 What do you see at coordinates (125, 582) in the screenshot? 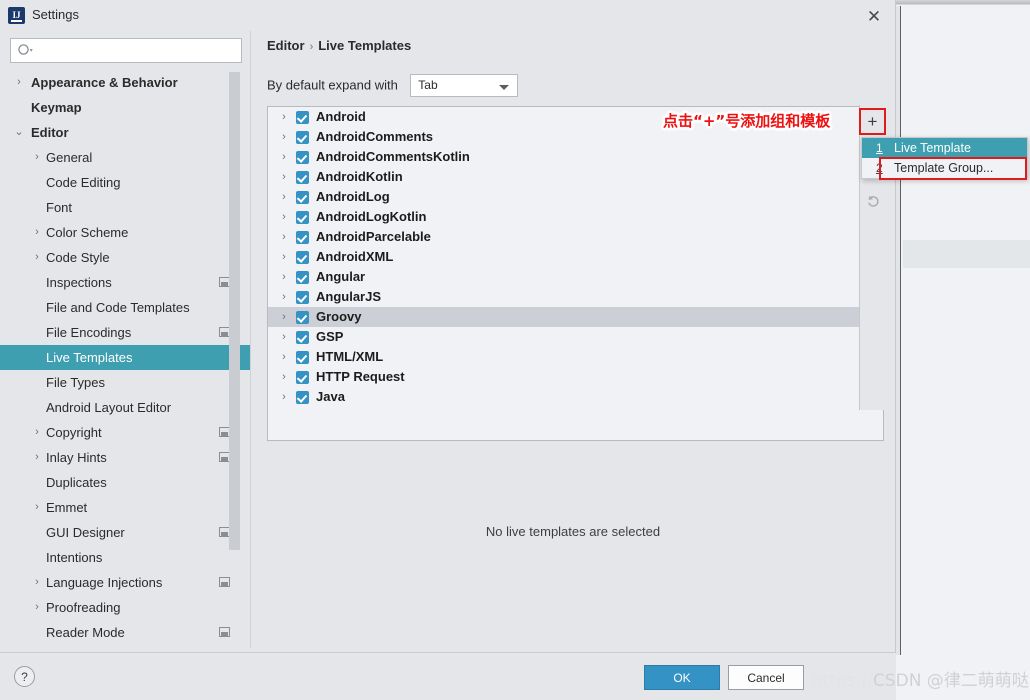
I see `sidebar-item-language-injections: › Language Injections` at bounding box center [125, 582].